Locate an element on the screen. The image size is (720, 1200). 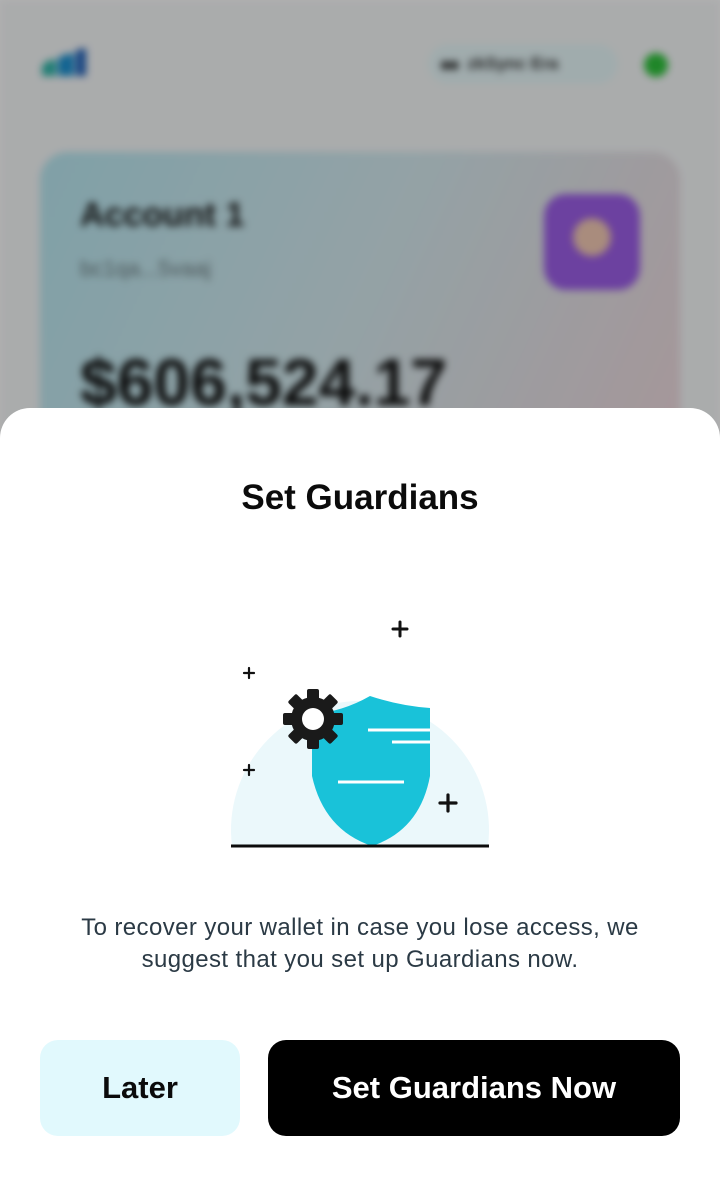
gear-icon is located at coordinates (313, 719).